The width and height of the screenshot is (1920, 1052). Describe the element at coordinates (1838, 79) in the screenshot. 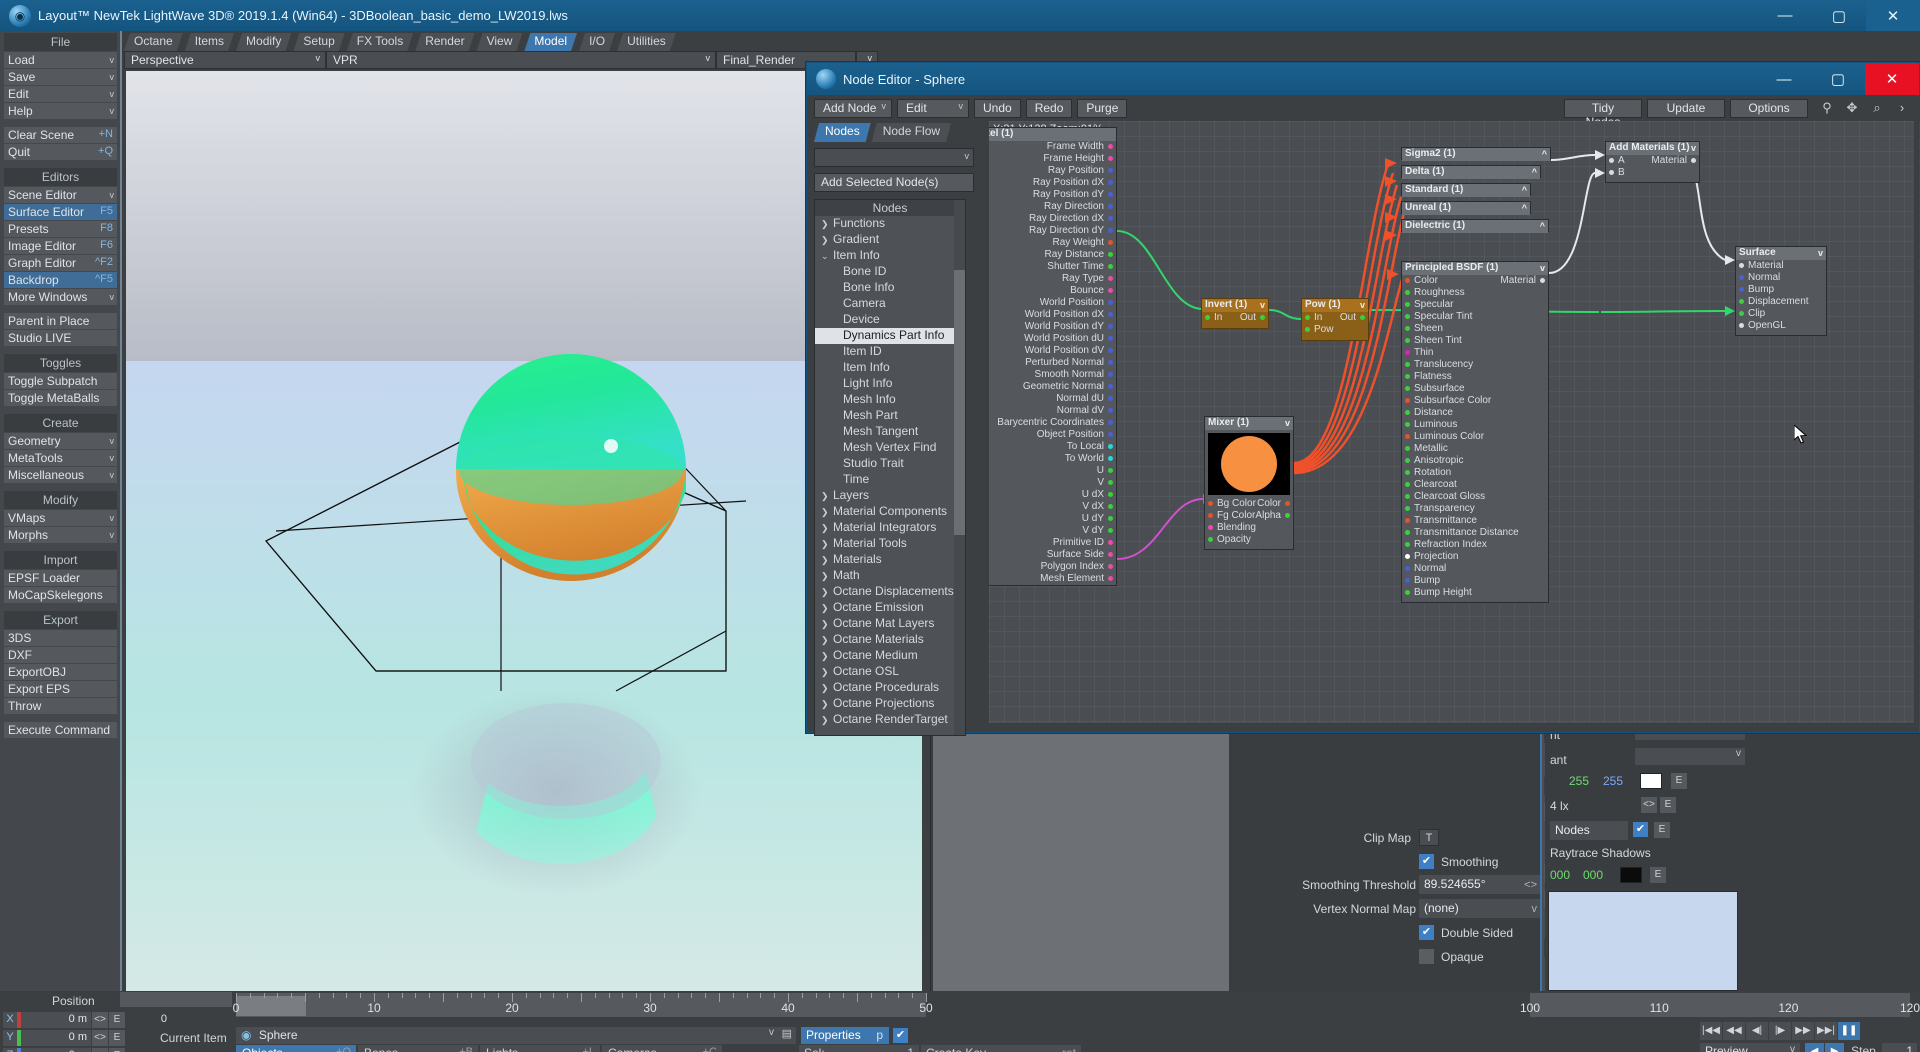

I see `node-editor-maximize-button: ▢` at that location.